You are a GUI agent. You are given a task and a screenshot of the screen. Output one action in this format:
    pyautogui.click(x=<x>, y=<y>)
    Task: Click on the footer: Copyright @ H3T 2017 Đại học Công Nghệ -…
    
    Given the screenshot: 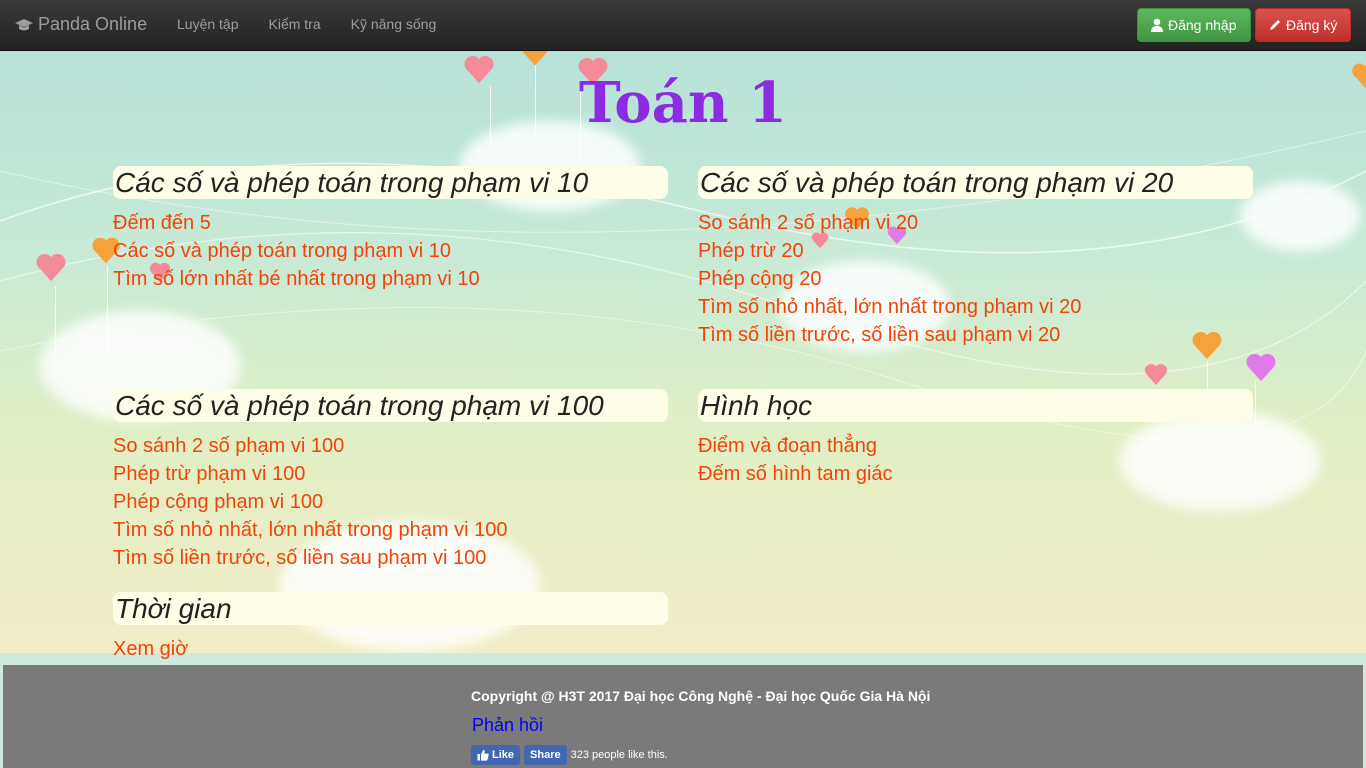 What is the action you would take?
    pyautogui.click(x=683, y=716)
    